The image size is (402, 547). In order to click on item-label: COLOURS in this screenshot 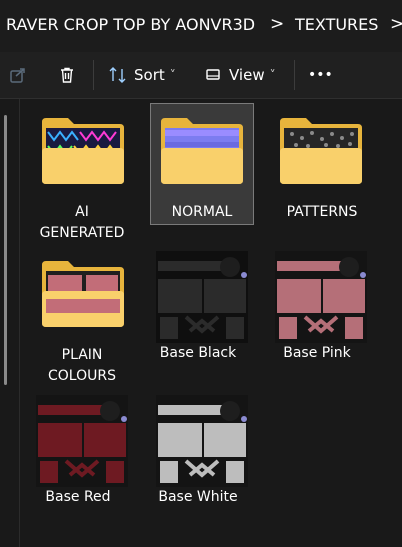, I will do `click(82, 376)`.